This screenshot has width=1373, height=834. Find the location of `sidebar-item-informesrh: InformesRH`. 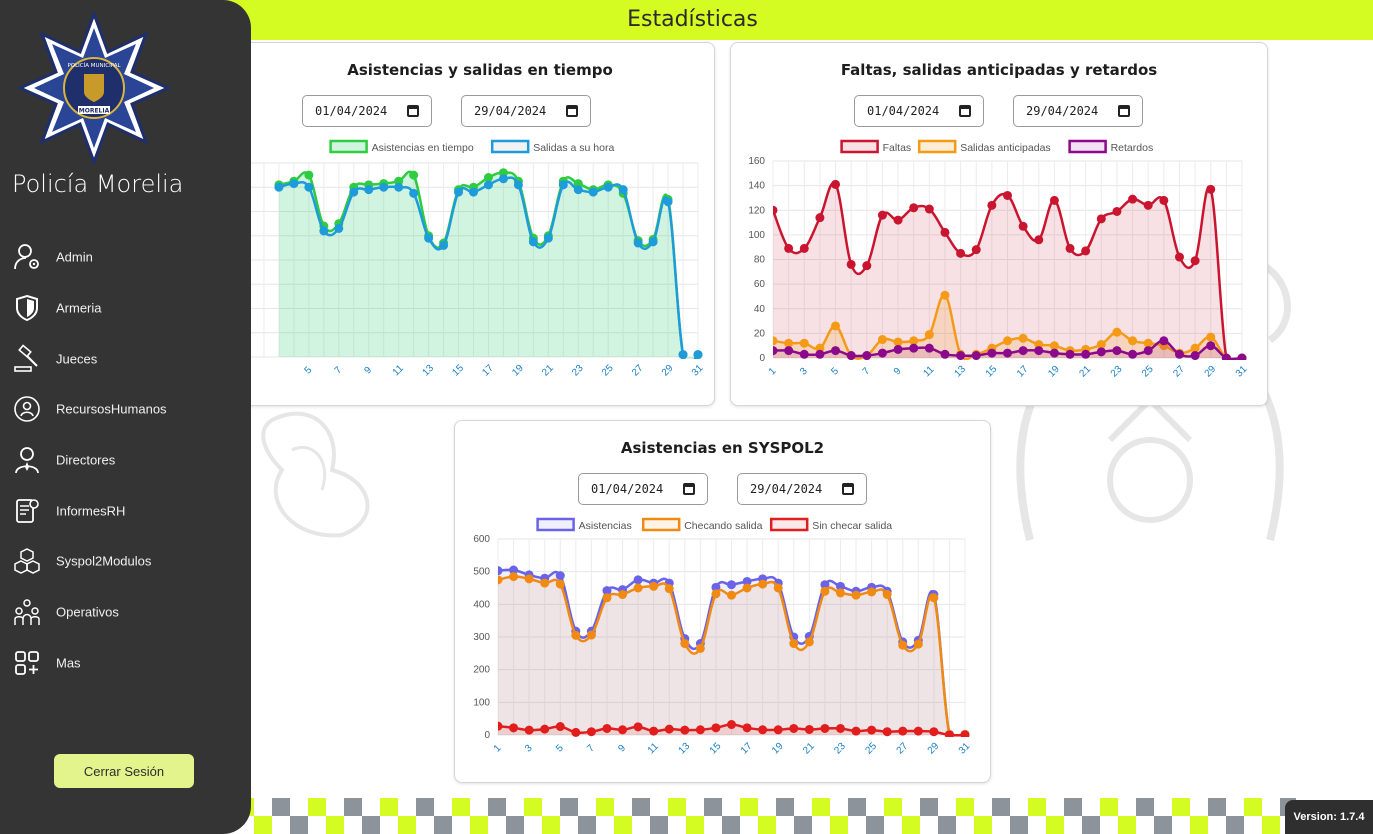

sidebar-item-informesrh: InformesRH is located at coordinates (125, 510).